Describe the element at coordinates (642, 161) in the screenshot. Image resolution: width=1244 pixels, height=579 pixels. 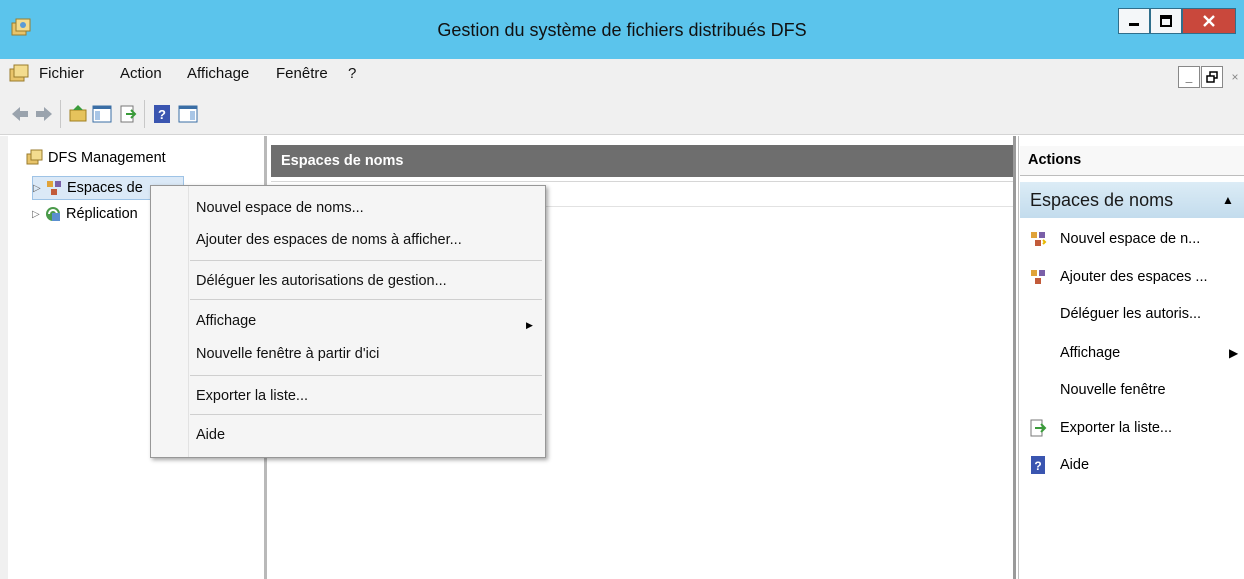
I see `results-pane-header: Espaces de noms` at that location.